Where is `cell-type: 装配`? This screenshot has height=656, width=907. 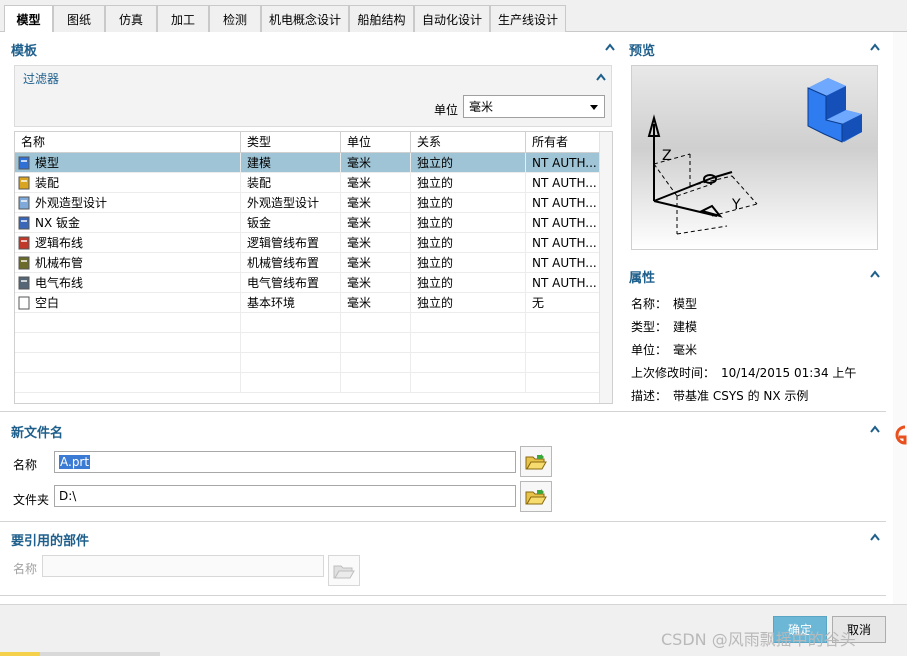 cell-type: 装配 is located at coordinates (291, 183).